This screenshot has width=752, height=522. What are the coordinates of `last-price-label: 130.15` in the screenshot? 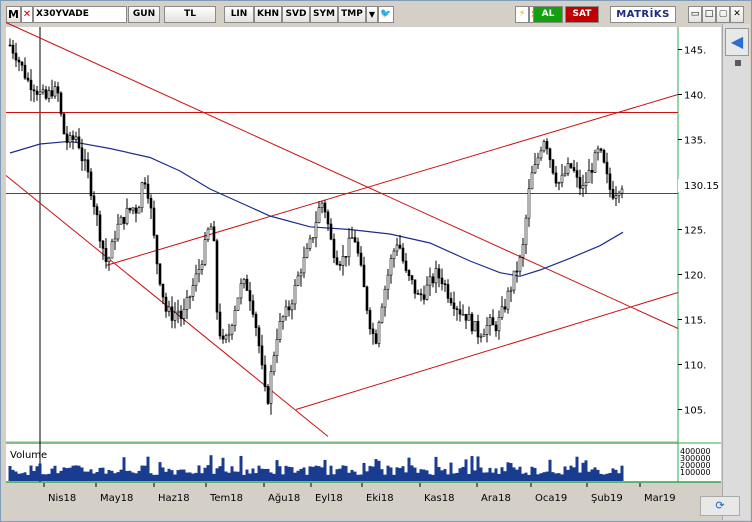 It's located at (701, 186).